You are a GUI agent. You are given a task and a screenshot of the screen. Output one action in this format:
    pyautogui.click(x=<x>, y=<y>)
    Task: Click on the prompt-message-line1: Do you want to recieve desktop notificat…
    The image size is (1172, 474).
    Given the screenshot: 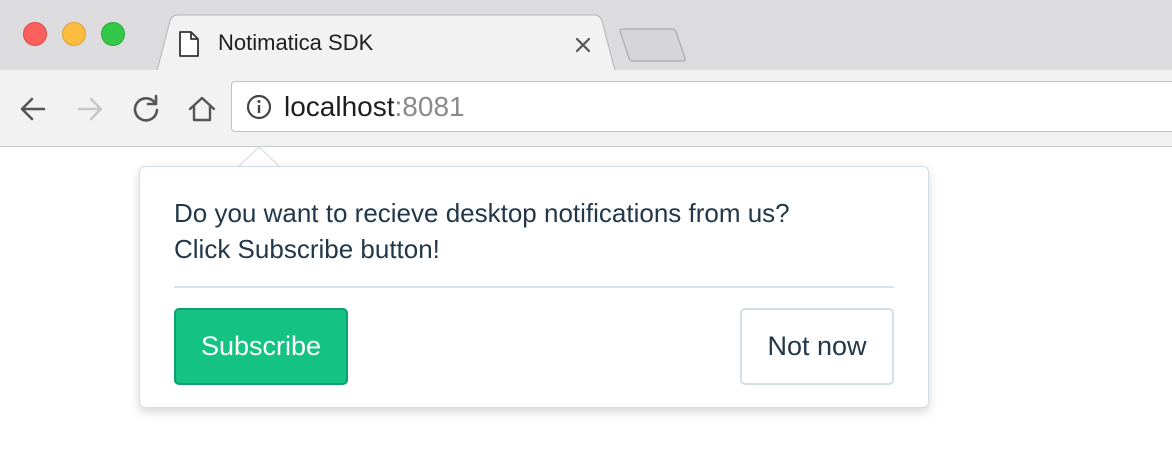 What is the action you would take?
    pyautogui.click(x=482, y=213)
    